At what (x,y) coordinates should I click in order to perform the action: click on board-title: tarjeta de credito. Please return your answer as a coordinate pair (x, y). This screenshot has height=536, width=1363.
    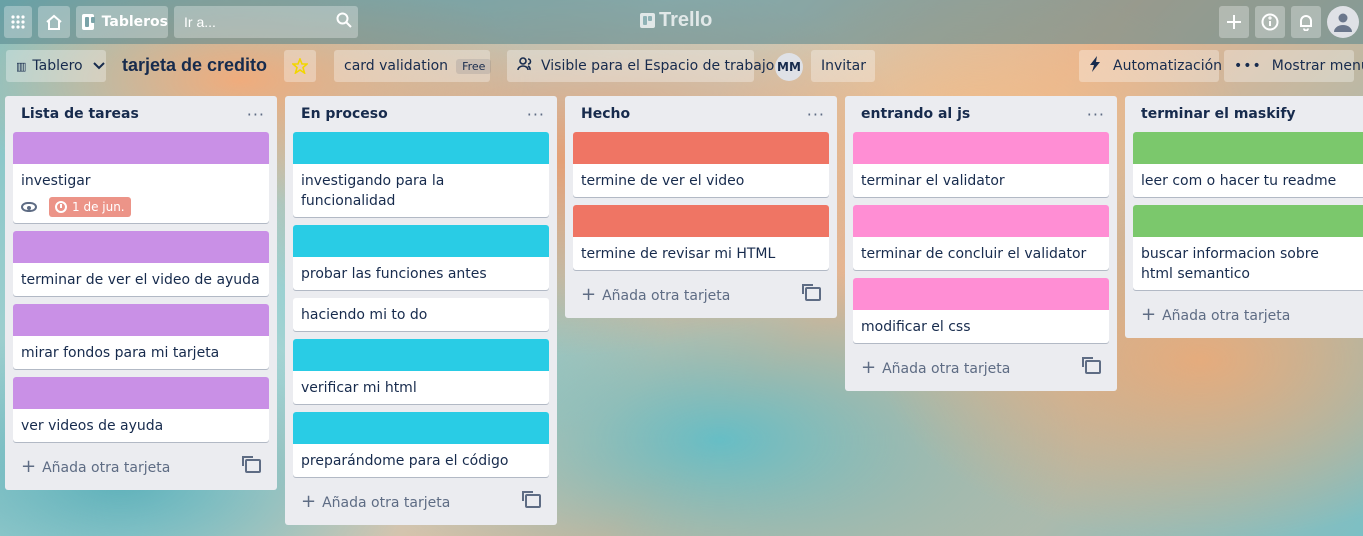
    Looking at the image, I should click on (194, 65).